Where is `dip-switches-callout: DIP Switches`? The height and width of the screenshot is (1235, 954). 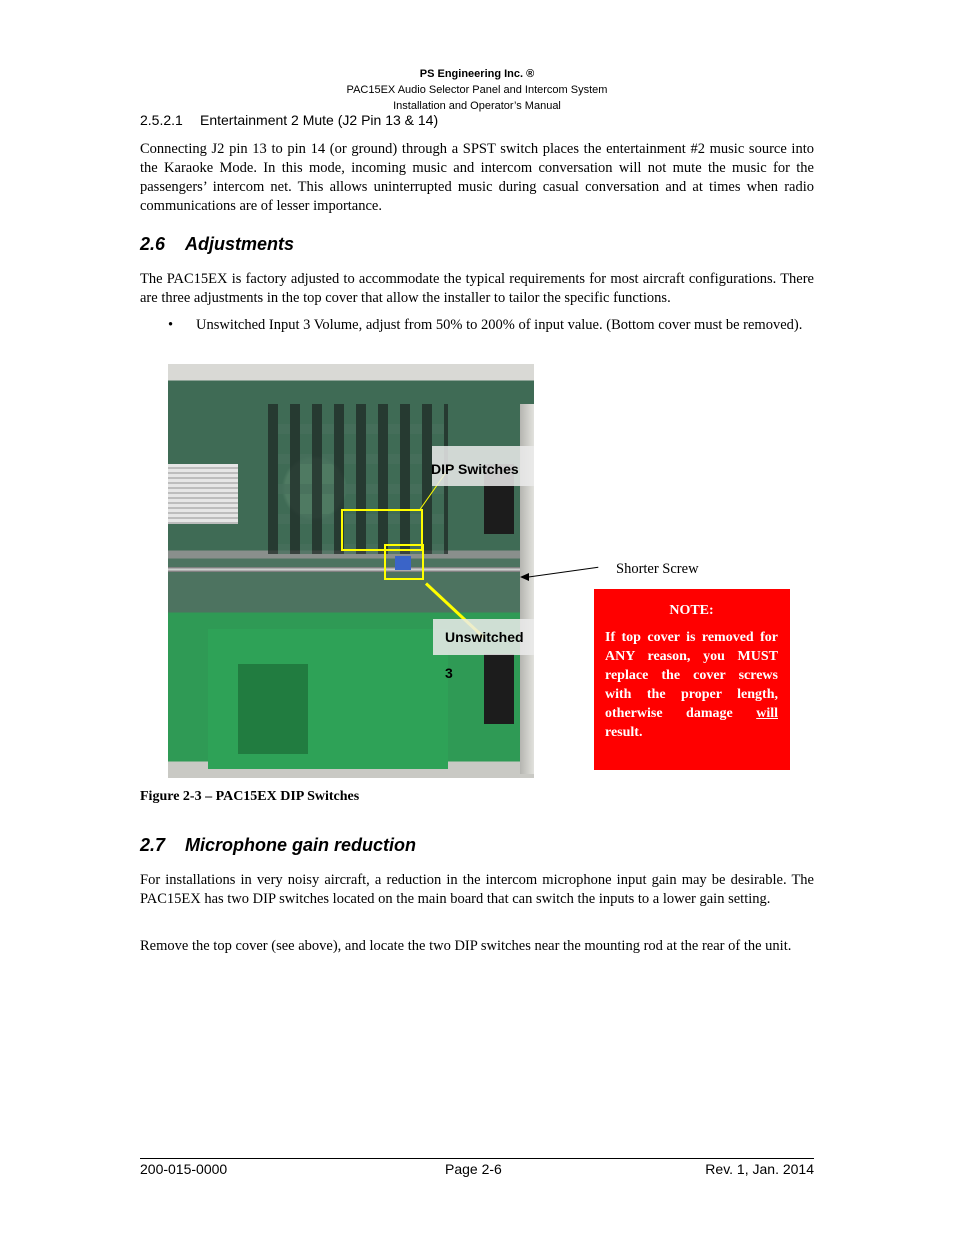 dip-switches-callout: DIP Switches is located at coordinates (482, 466).